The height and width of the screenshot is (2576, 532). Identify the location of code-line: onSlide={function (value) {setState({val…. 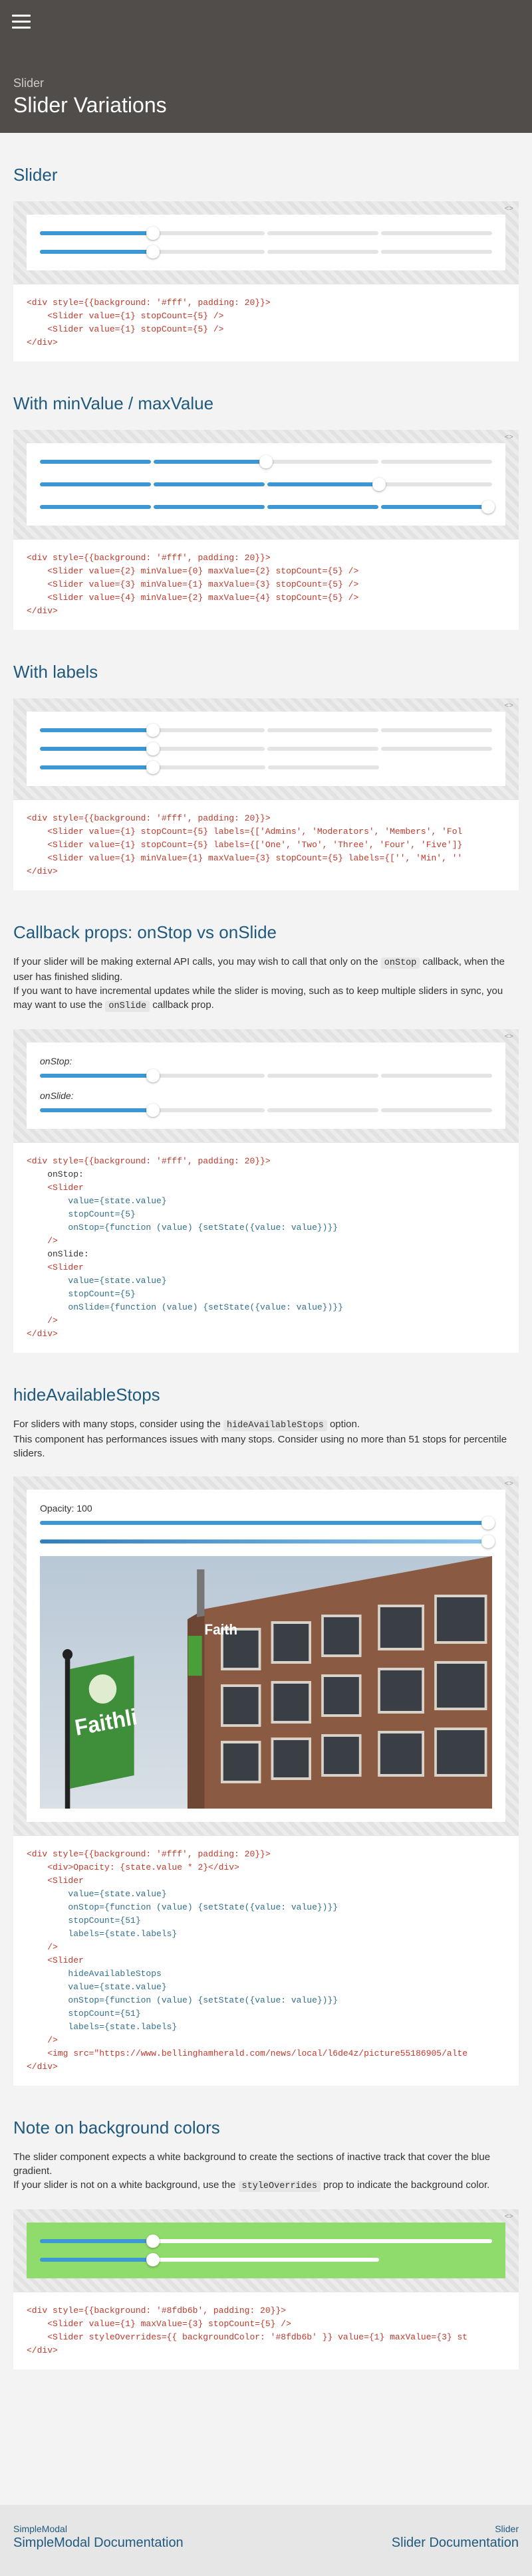
(185, 1307).